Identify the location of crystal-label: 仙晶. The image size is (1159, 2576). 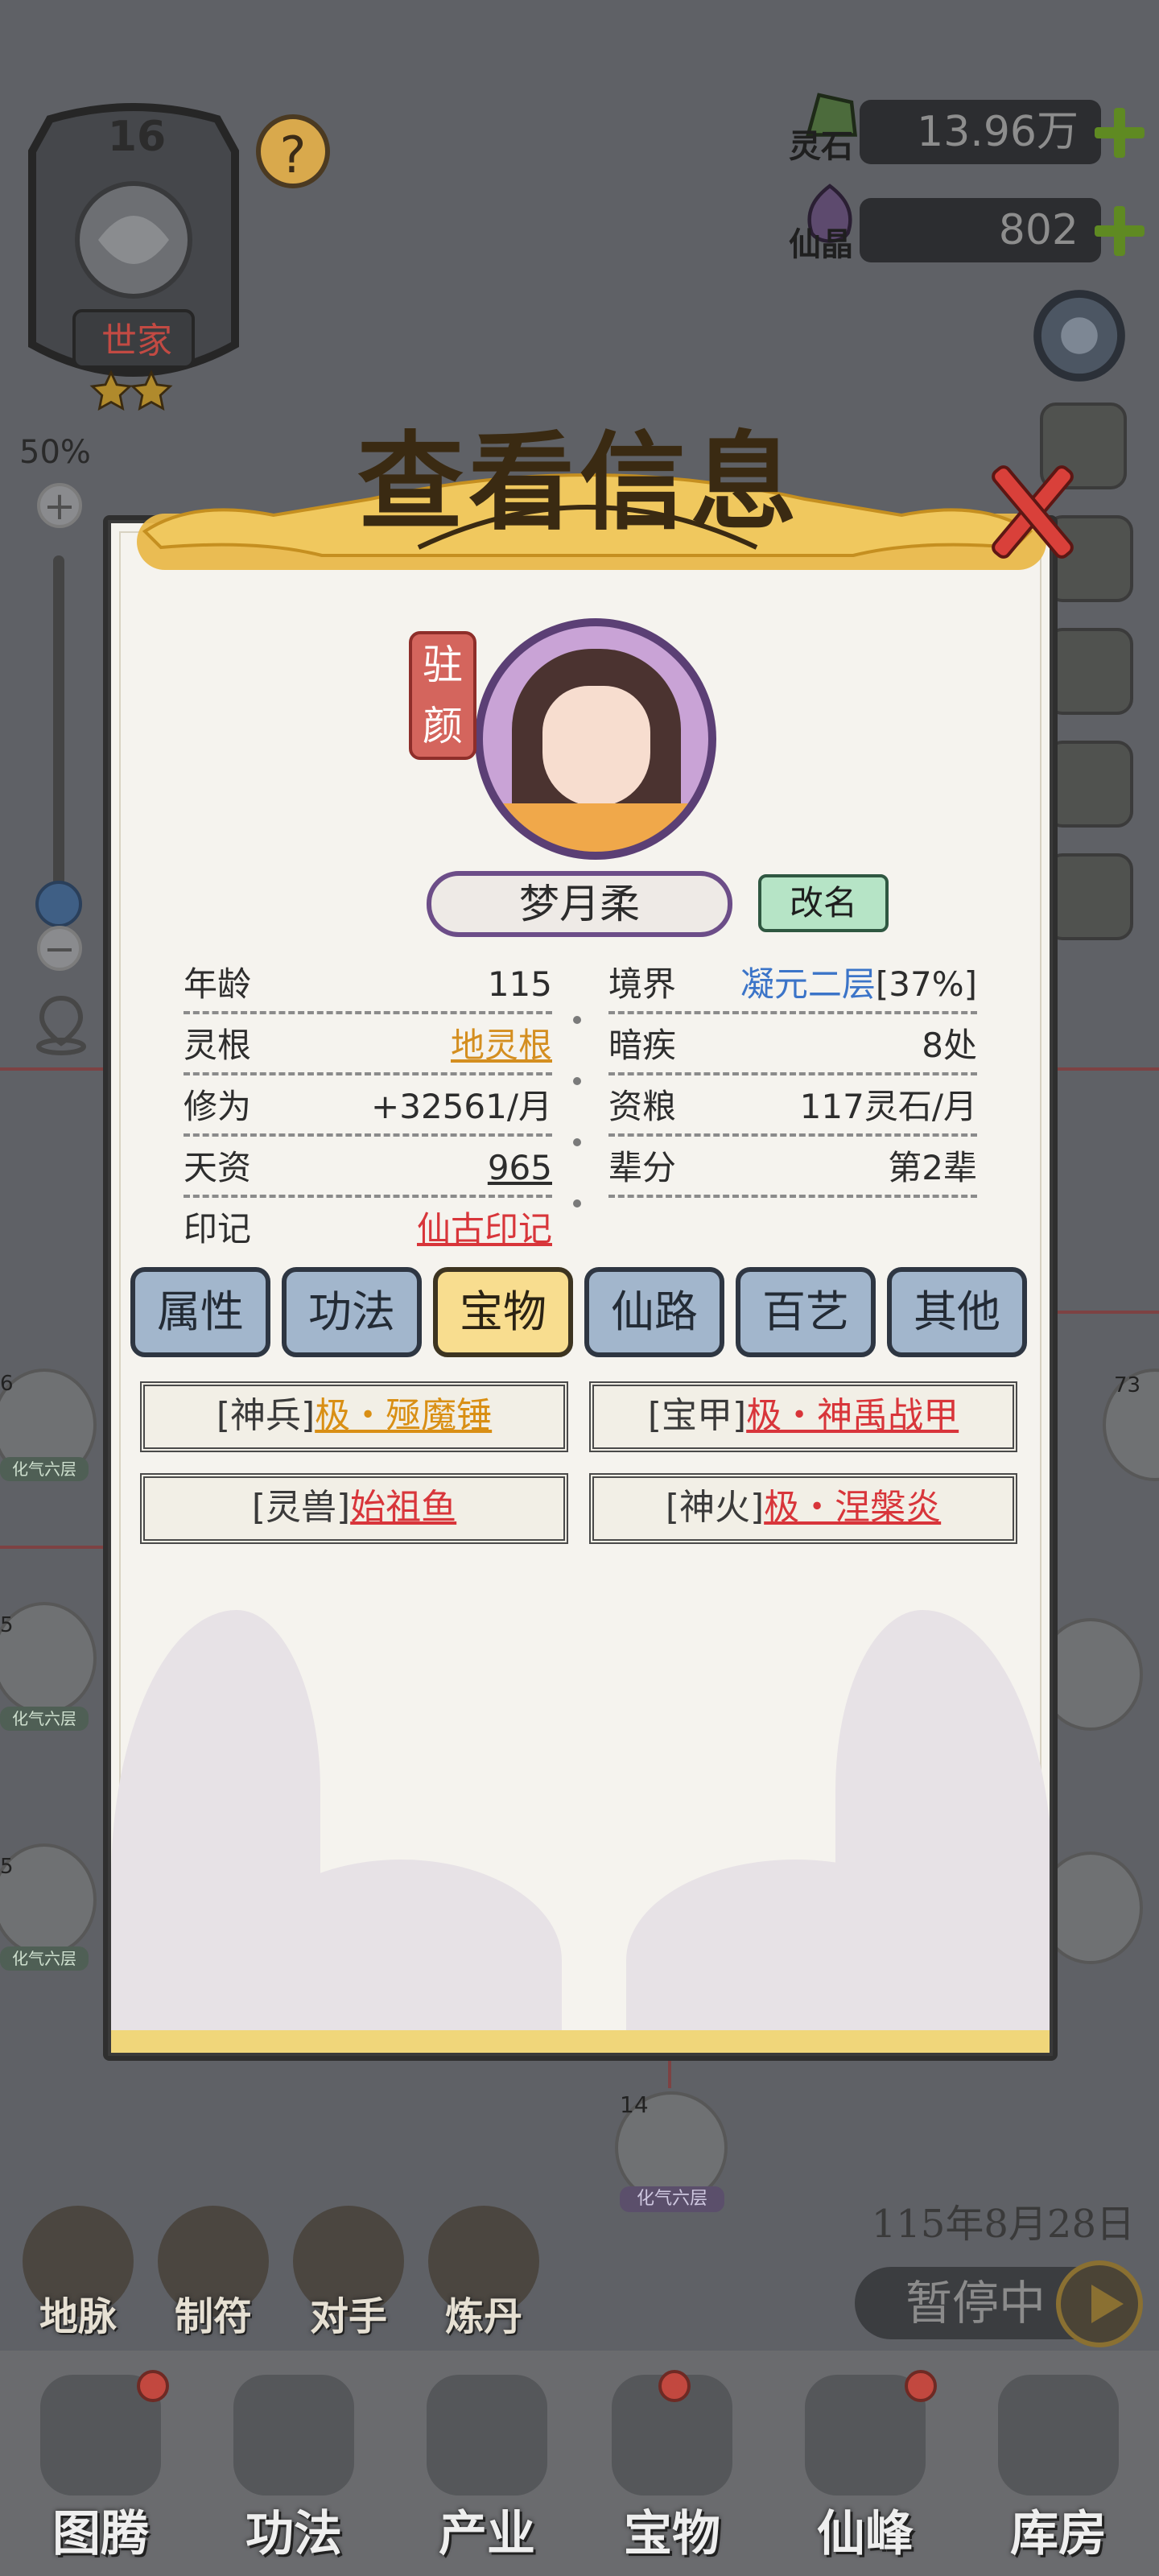
(821, 244).